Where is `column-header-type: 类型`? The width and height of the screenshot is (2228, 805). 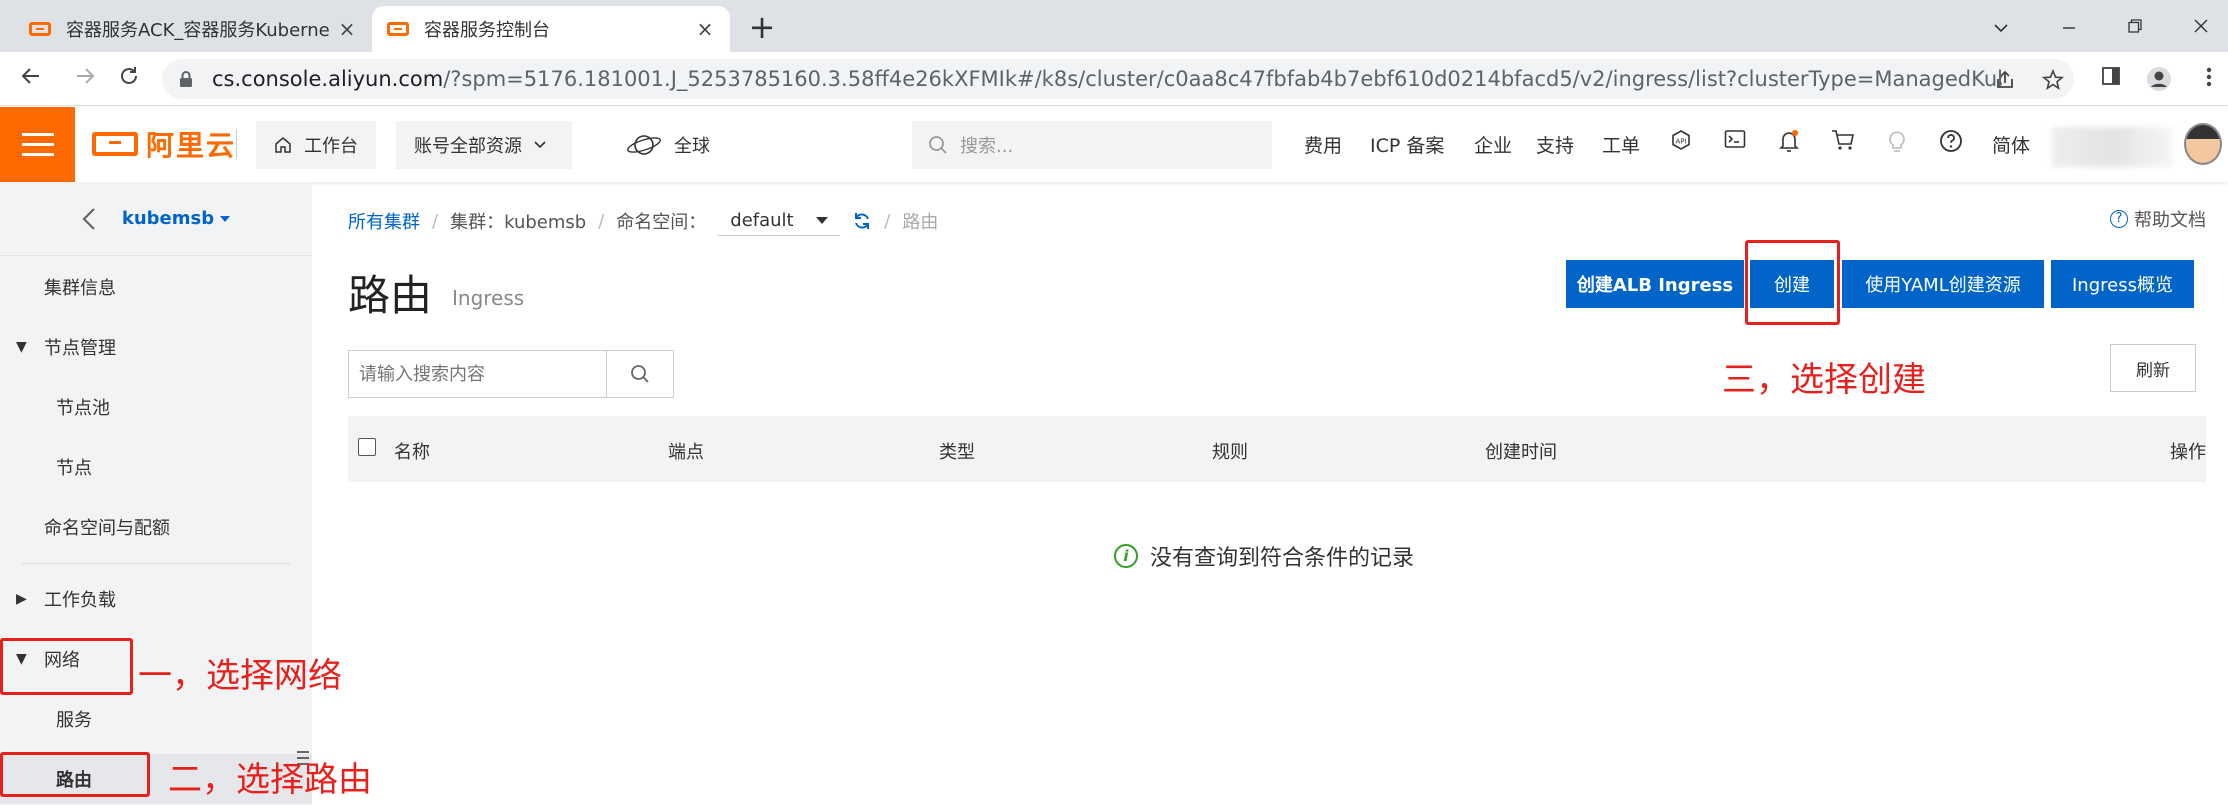
column-header-type: 类型 is located at coordinates (957, 452).